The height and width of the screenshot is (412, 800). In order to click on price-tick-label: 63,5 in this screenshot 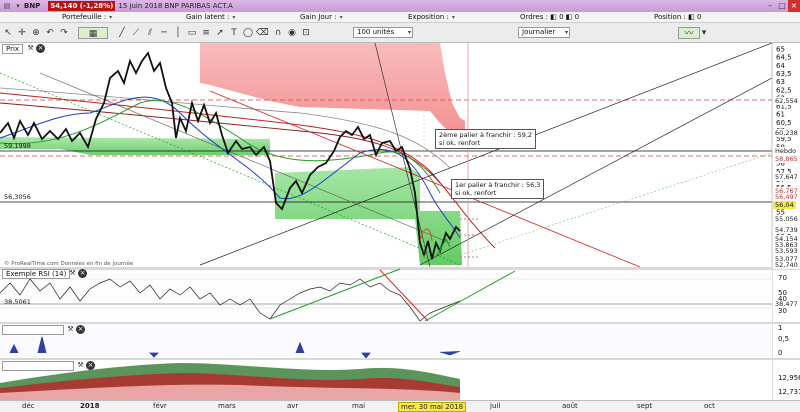, I will do `click(784, 74)`.